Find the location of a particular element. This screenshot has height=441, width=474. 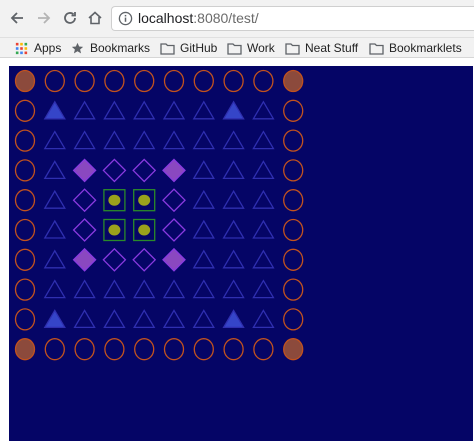

info-icon is located at coordinates (125, 18).